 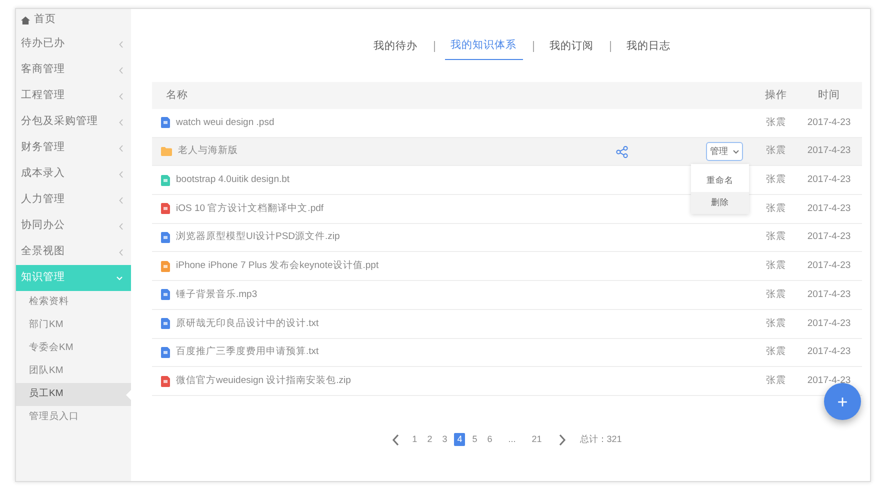 What do you see at coordinates (460, 439) in the screenshot?
I see `page-link: 4` at bounding box center [460, 439].